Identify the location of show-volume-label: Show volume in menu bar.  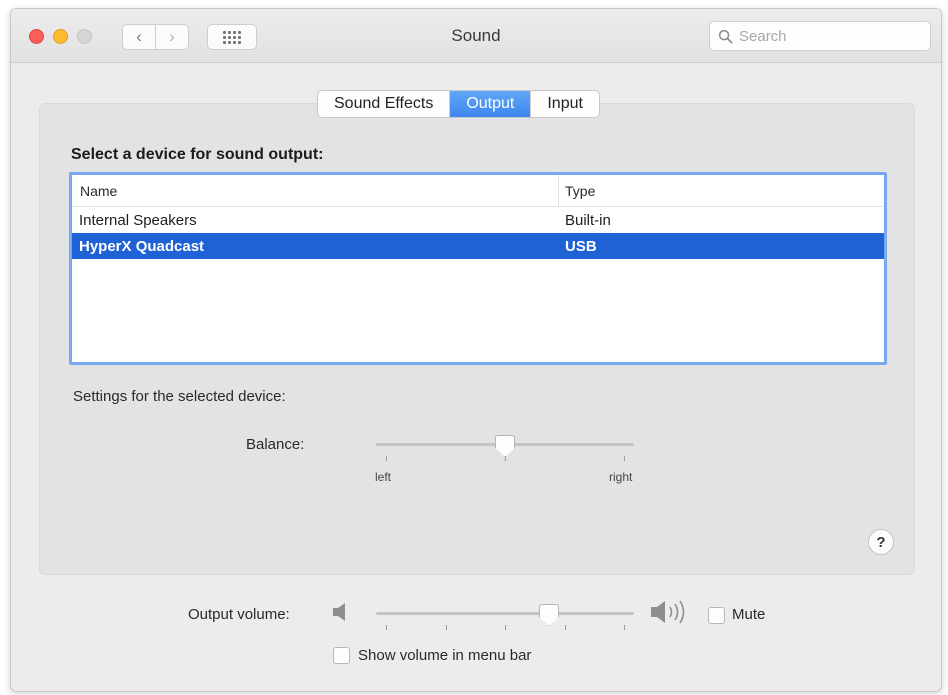
(444, 655).